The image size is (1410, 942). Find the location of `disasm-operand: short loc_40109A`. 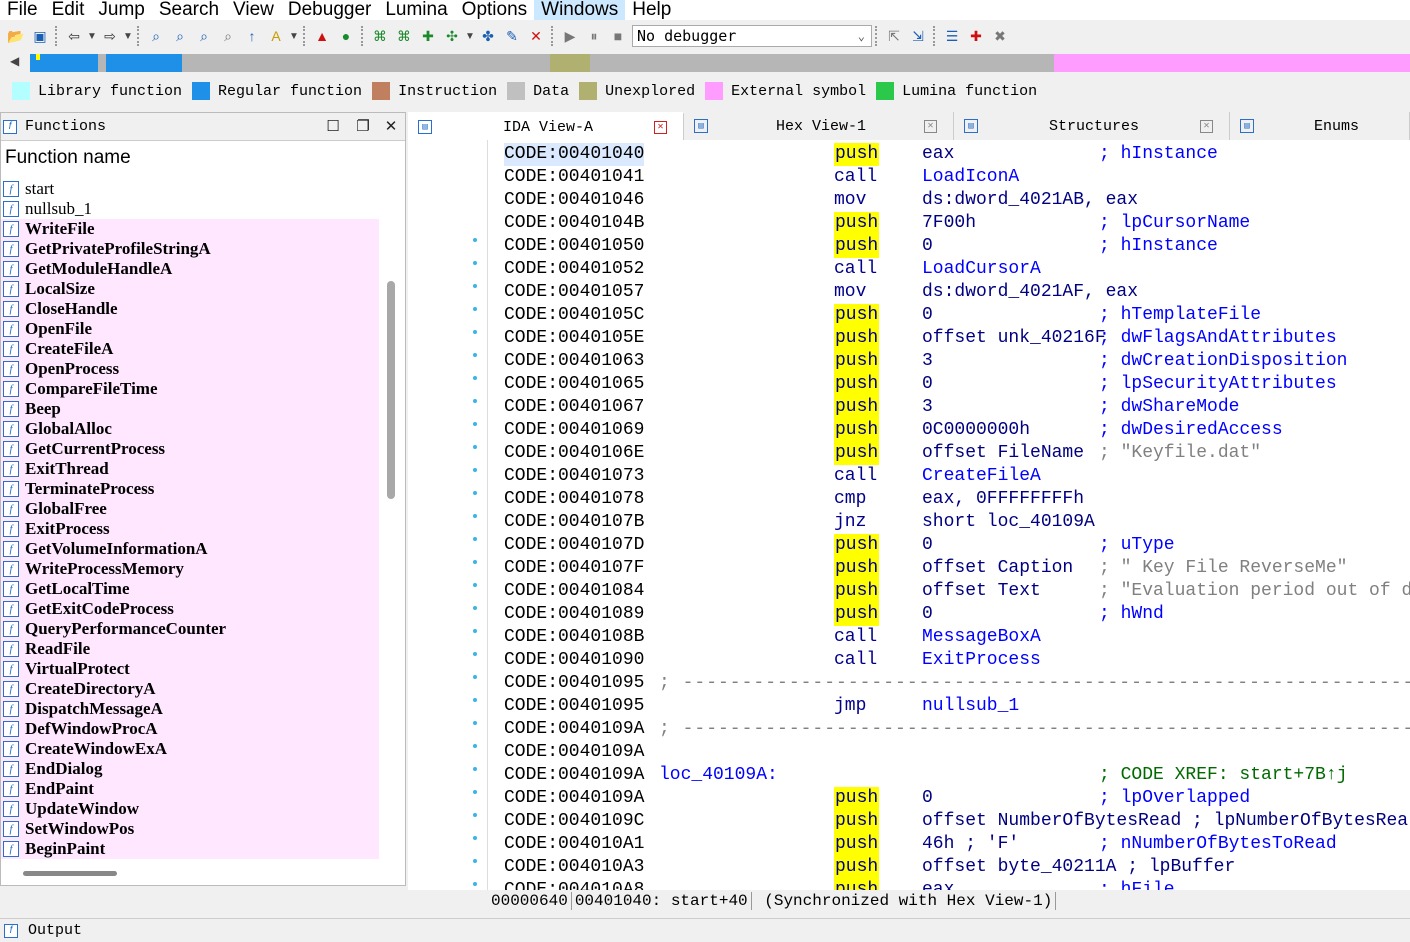

disasm-operand: short loc_40109A is located at coordinates (1008, 522).